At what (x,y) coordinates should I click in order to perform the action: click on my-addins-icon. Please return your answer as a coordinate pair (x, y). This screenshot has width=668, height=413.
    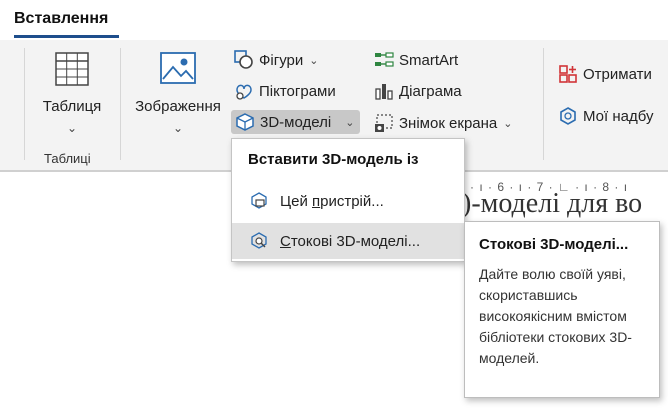
    Looking at the image, I should click on (568, 116).